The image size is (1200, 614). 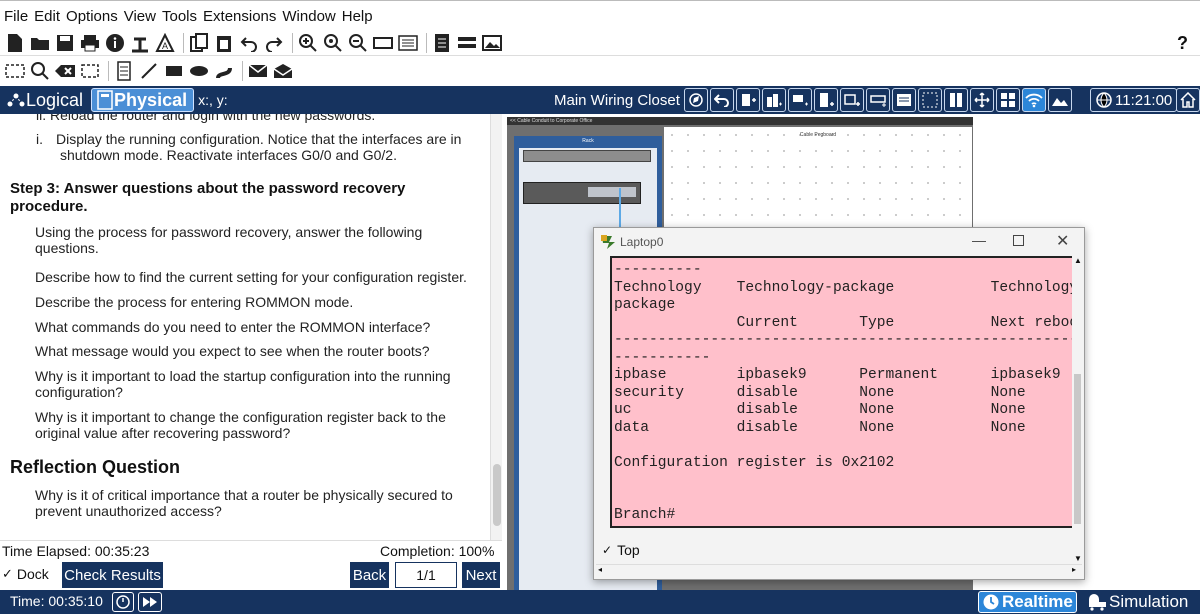 I want to click on landscape-icon, so click(x=1060, y=100).